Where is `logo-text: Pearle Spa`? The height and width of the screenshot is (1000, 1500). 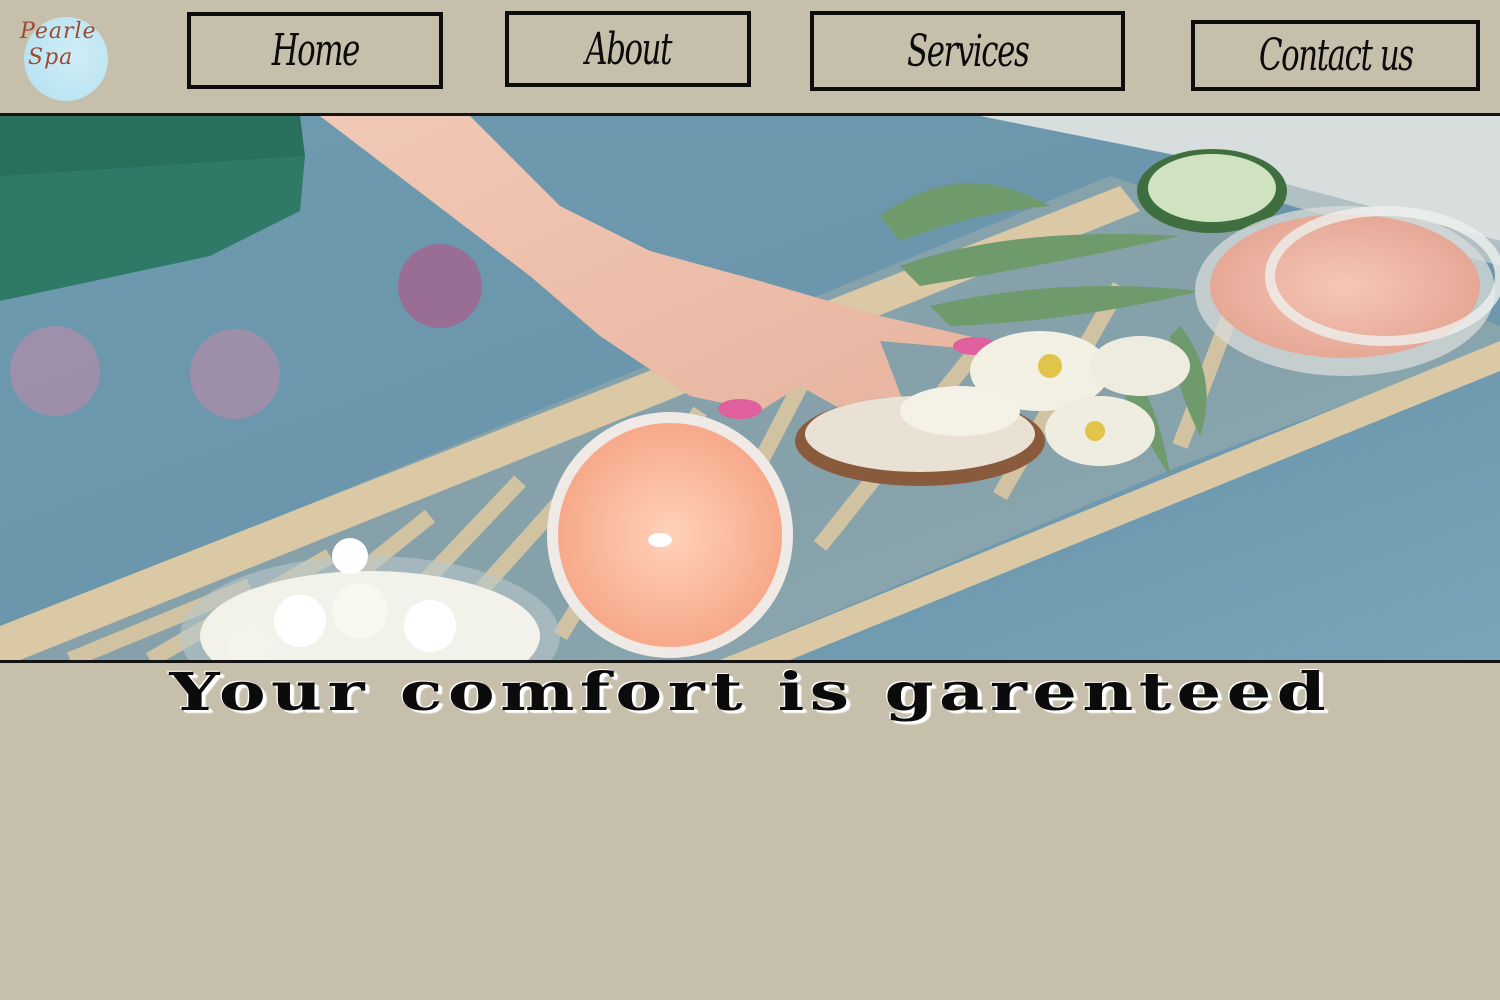
logo-text: Pearle Spa is located at coordinates (68, 45).